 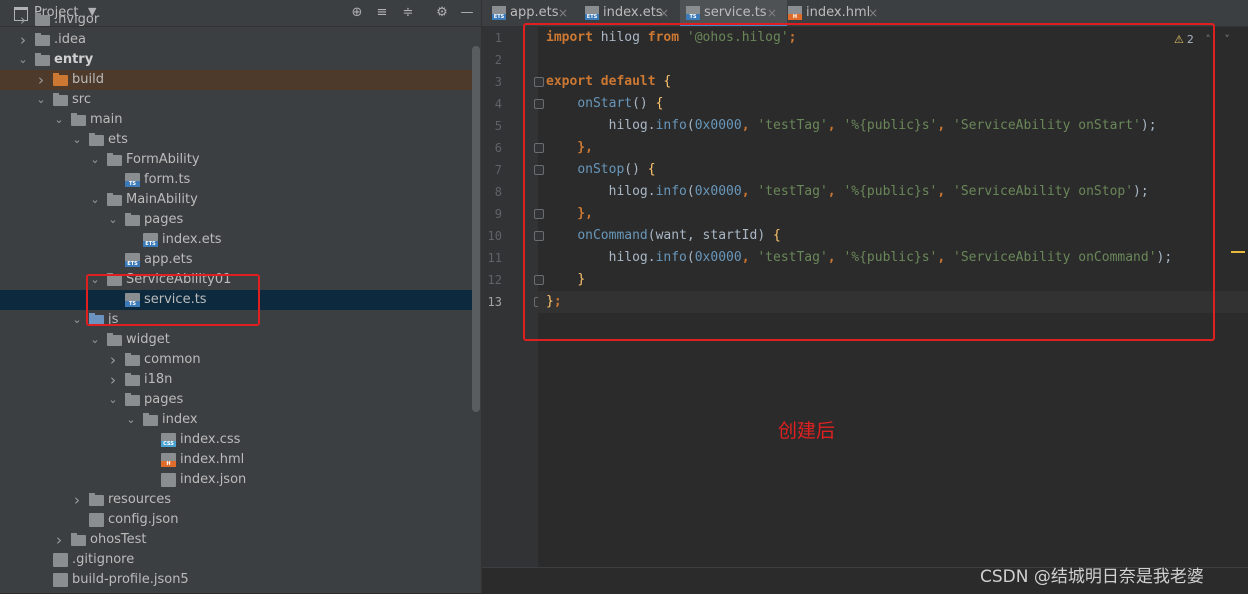 What do you see at coordinates (236, 260) in the screenshot?
I see `tree-item: ETS app.ets` at bounding box center [236, 260].